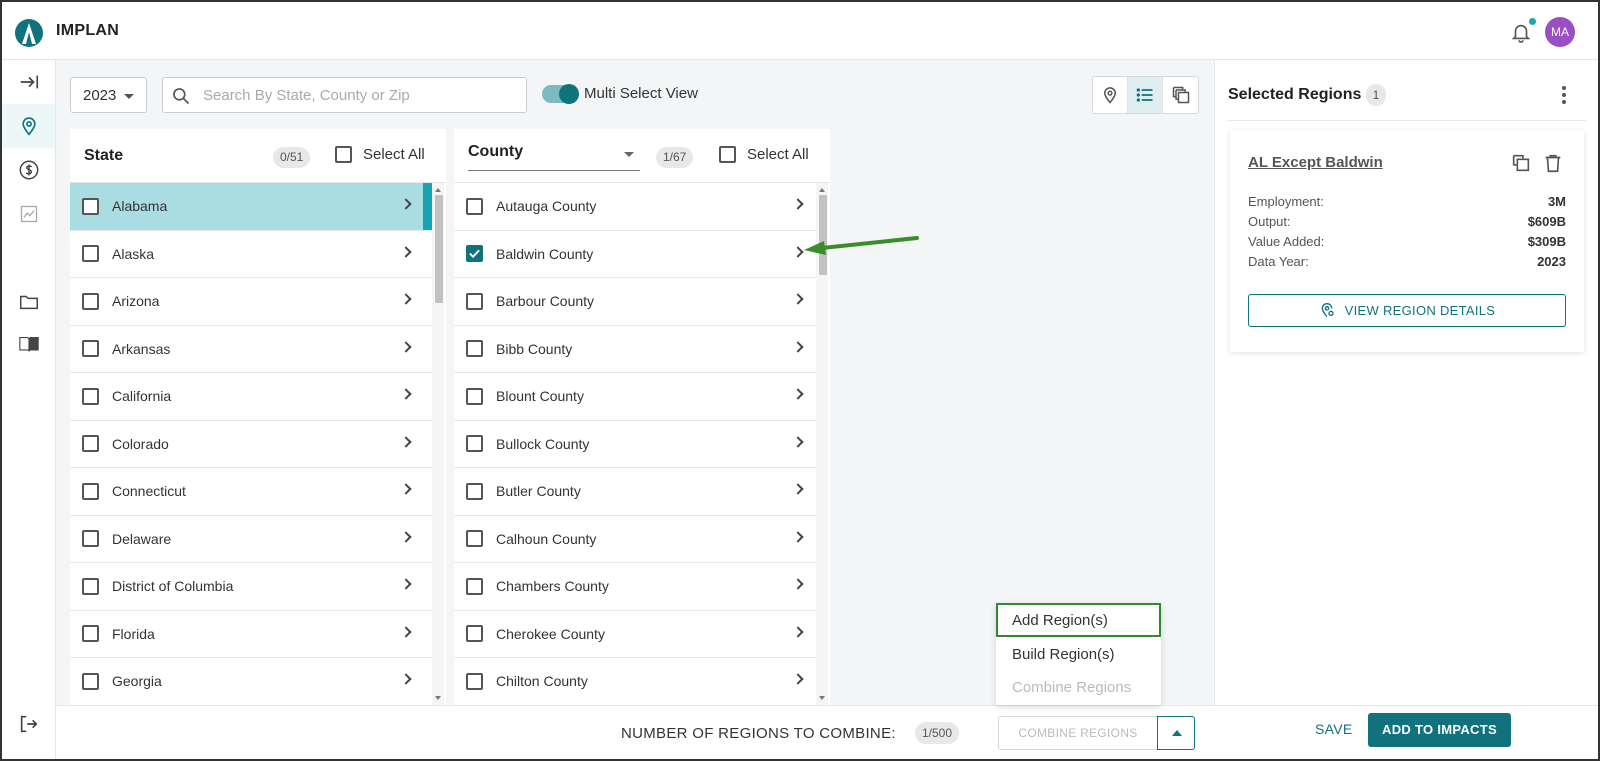 The image size is (1600, 761). I want to click on list-item: District of Columbia, so click(251, 587).